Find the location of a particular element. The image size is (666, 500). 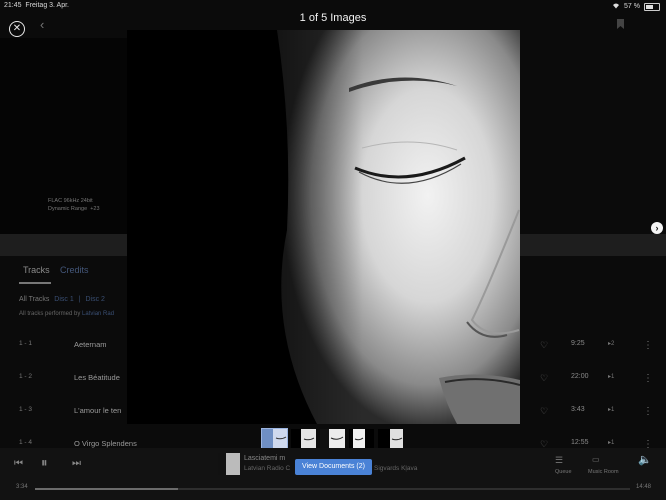

total-time: 14:48 is located at coordinates (644, 487).